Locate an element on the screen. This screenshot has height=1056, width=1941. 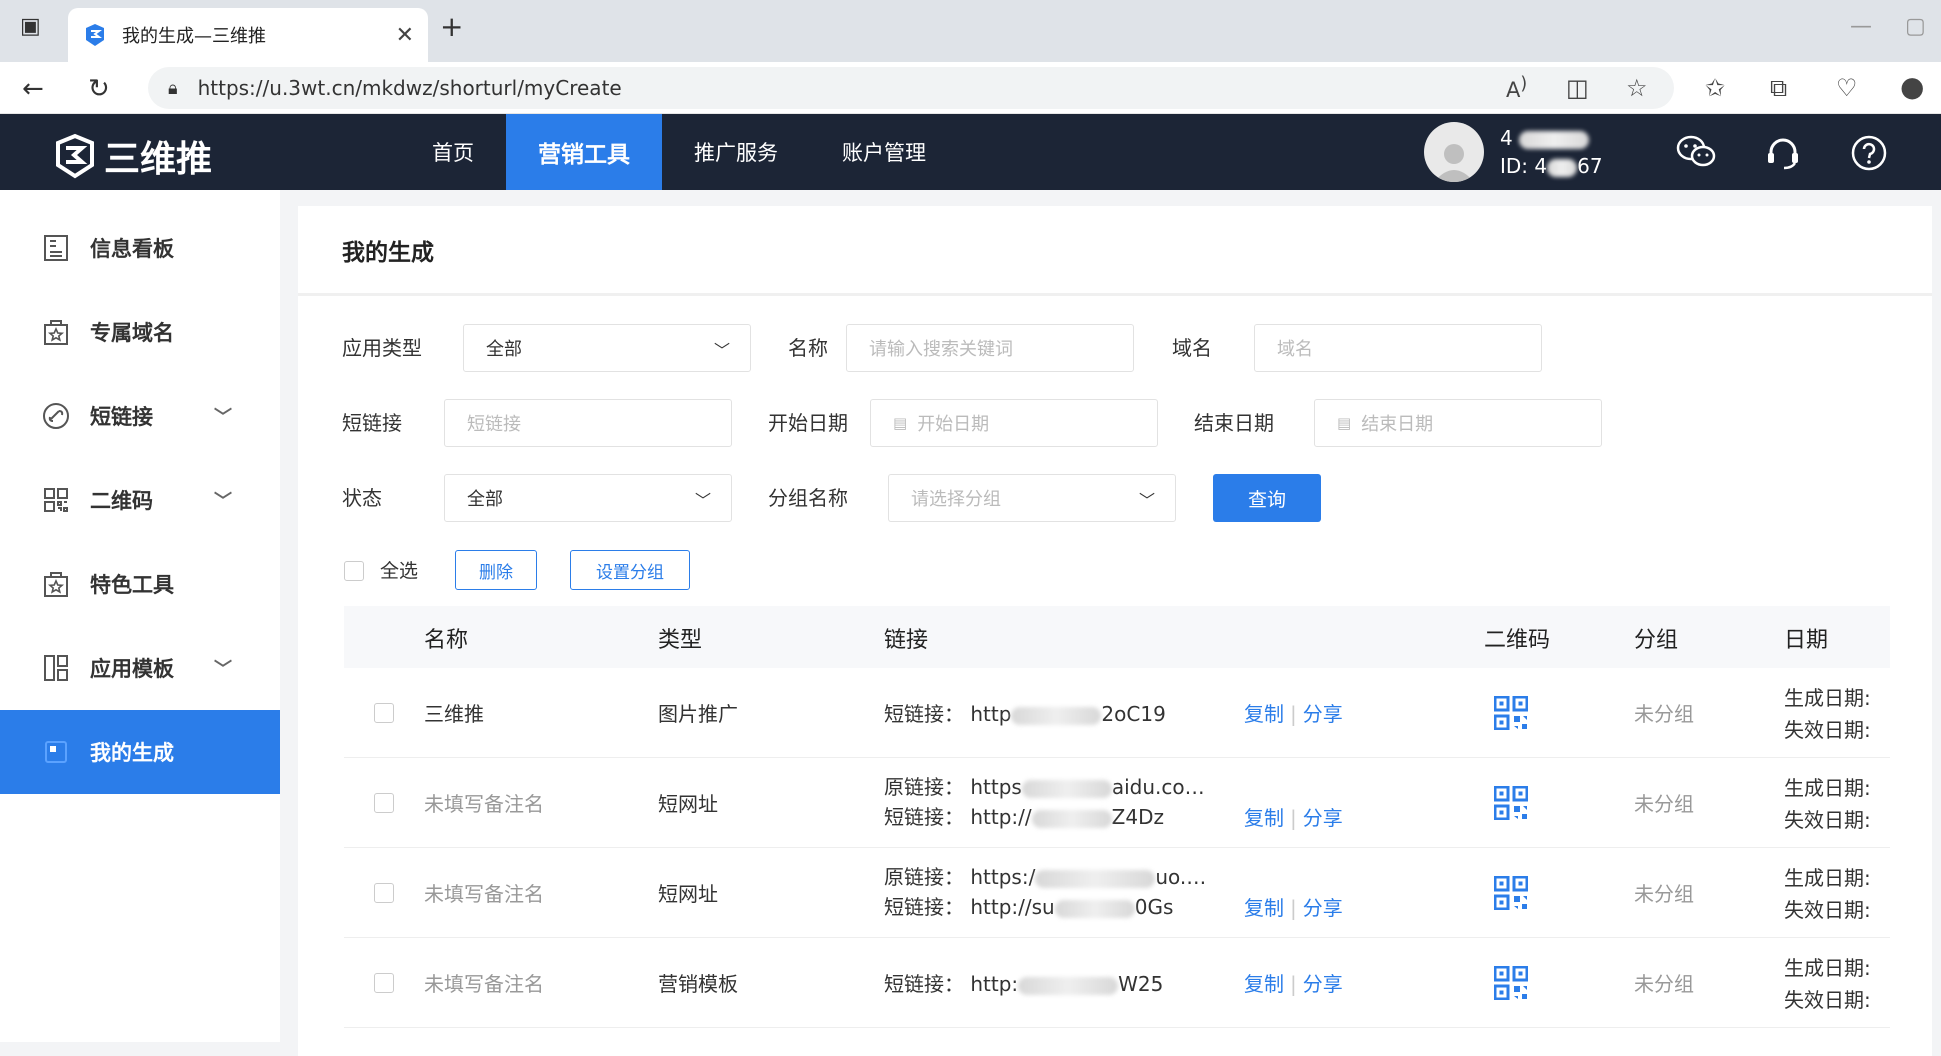
favorite-star-icon: ☆ is located at coordinates (1637, 88).